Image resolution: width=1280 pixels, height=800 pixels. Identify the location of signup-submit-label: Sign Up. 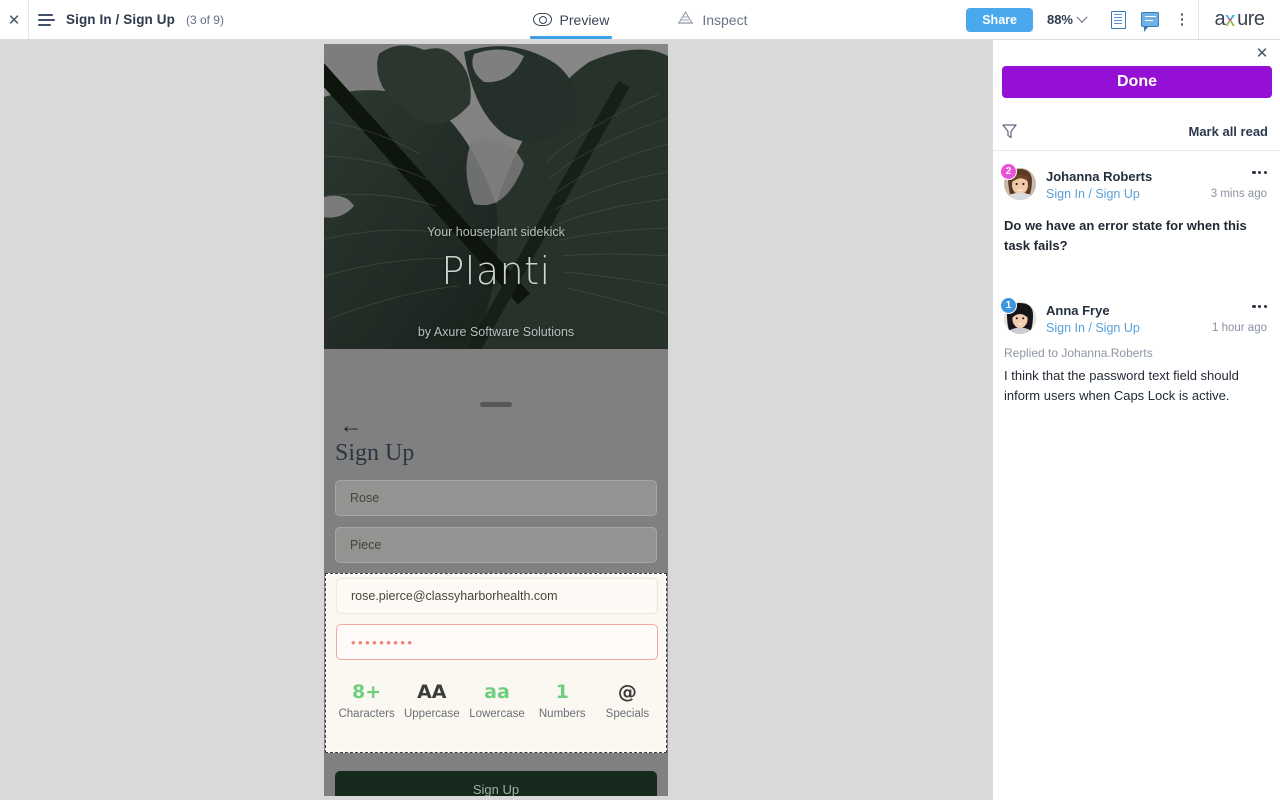
(496, 789).